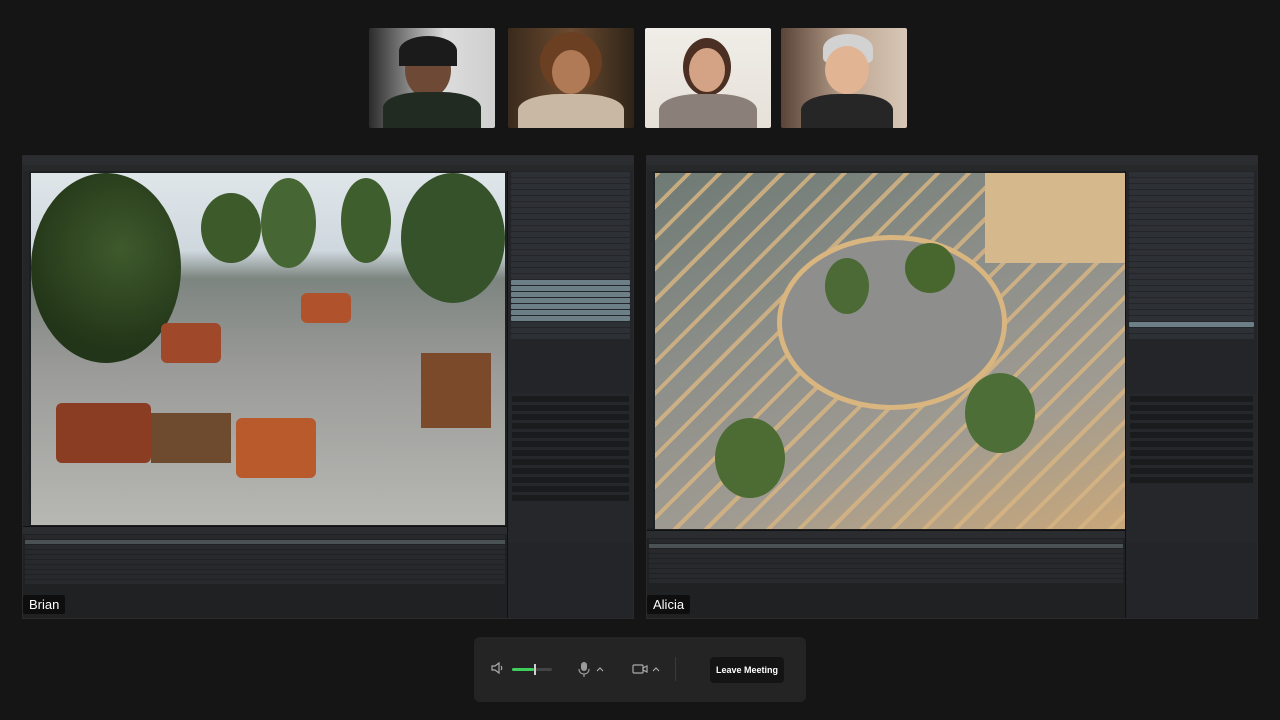 This screenshot has width=1280, height=720. I want to click on leave-meeting-button: Leave Meeting, so click(747, 670).